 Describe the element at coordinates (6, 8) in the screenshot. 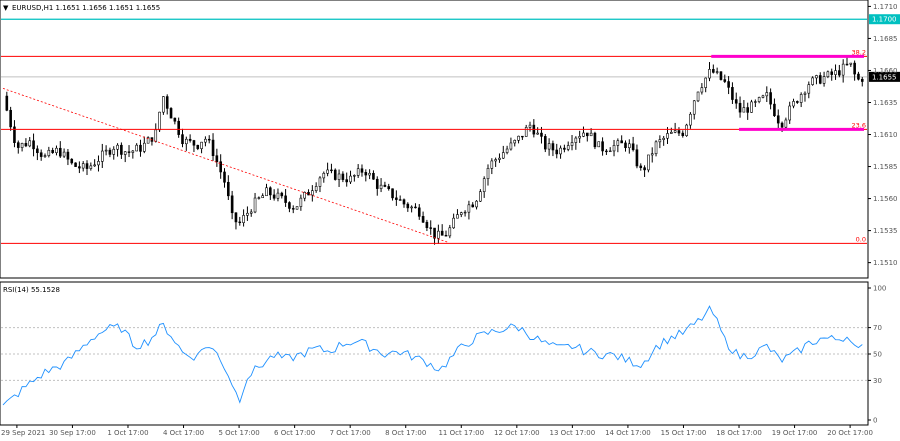

I see `symbol-menu-arrow-icon: ▼` at that location.